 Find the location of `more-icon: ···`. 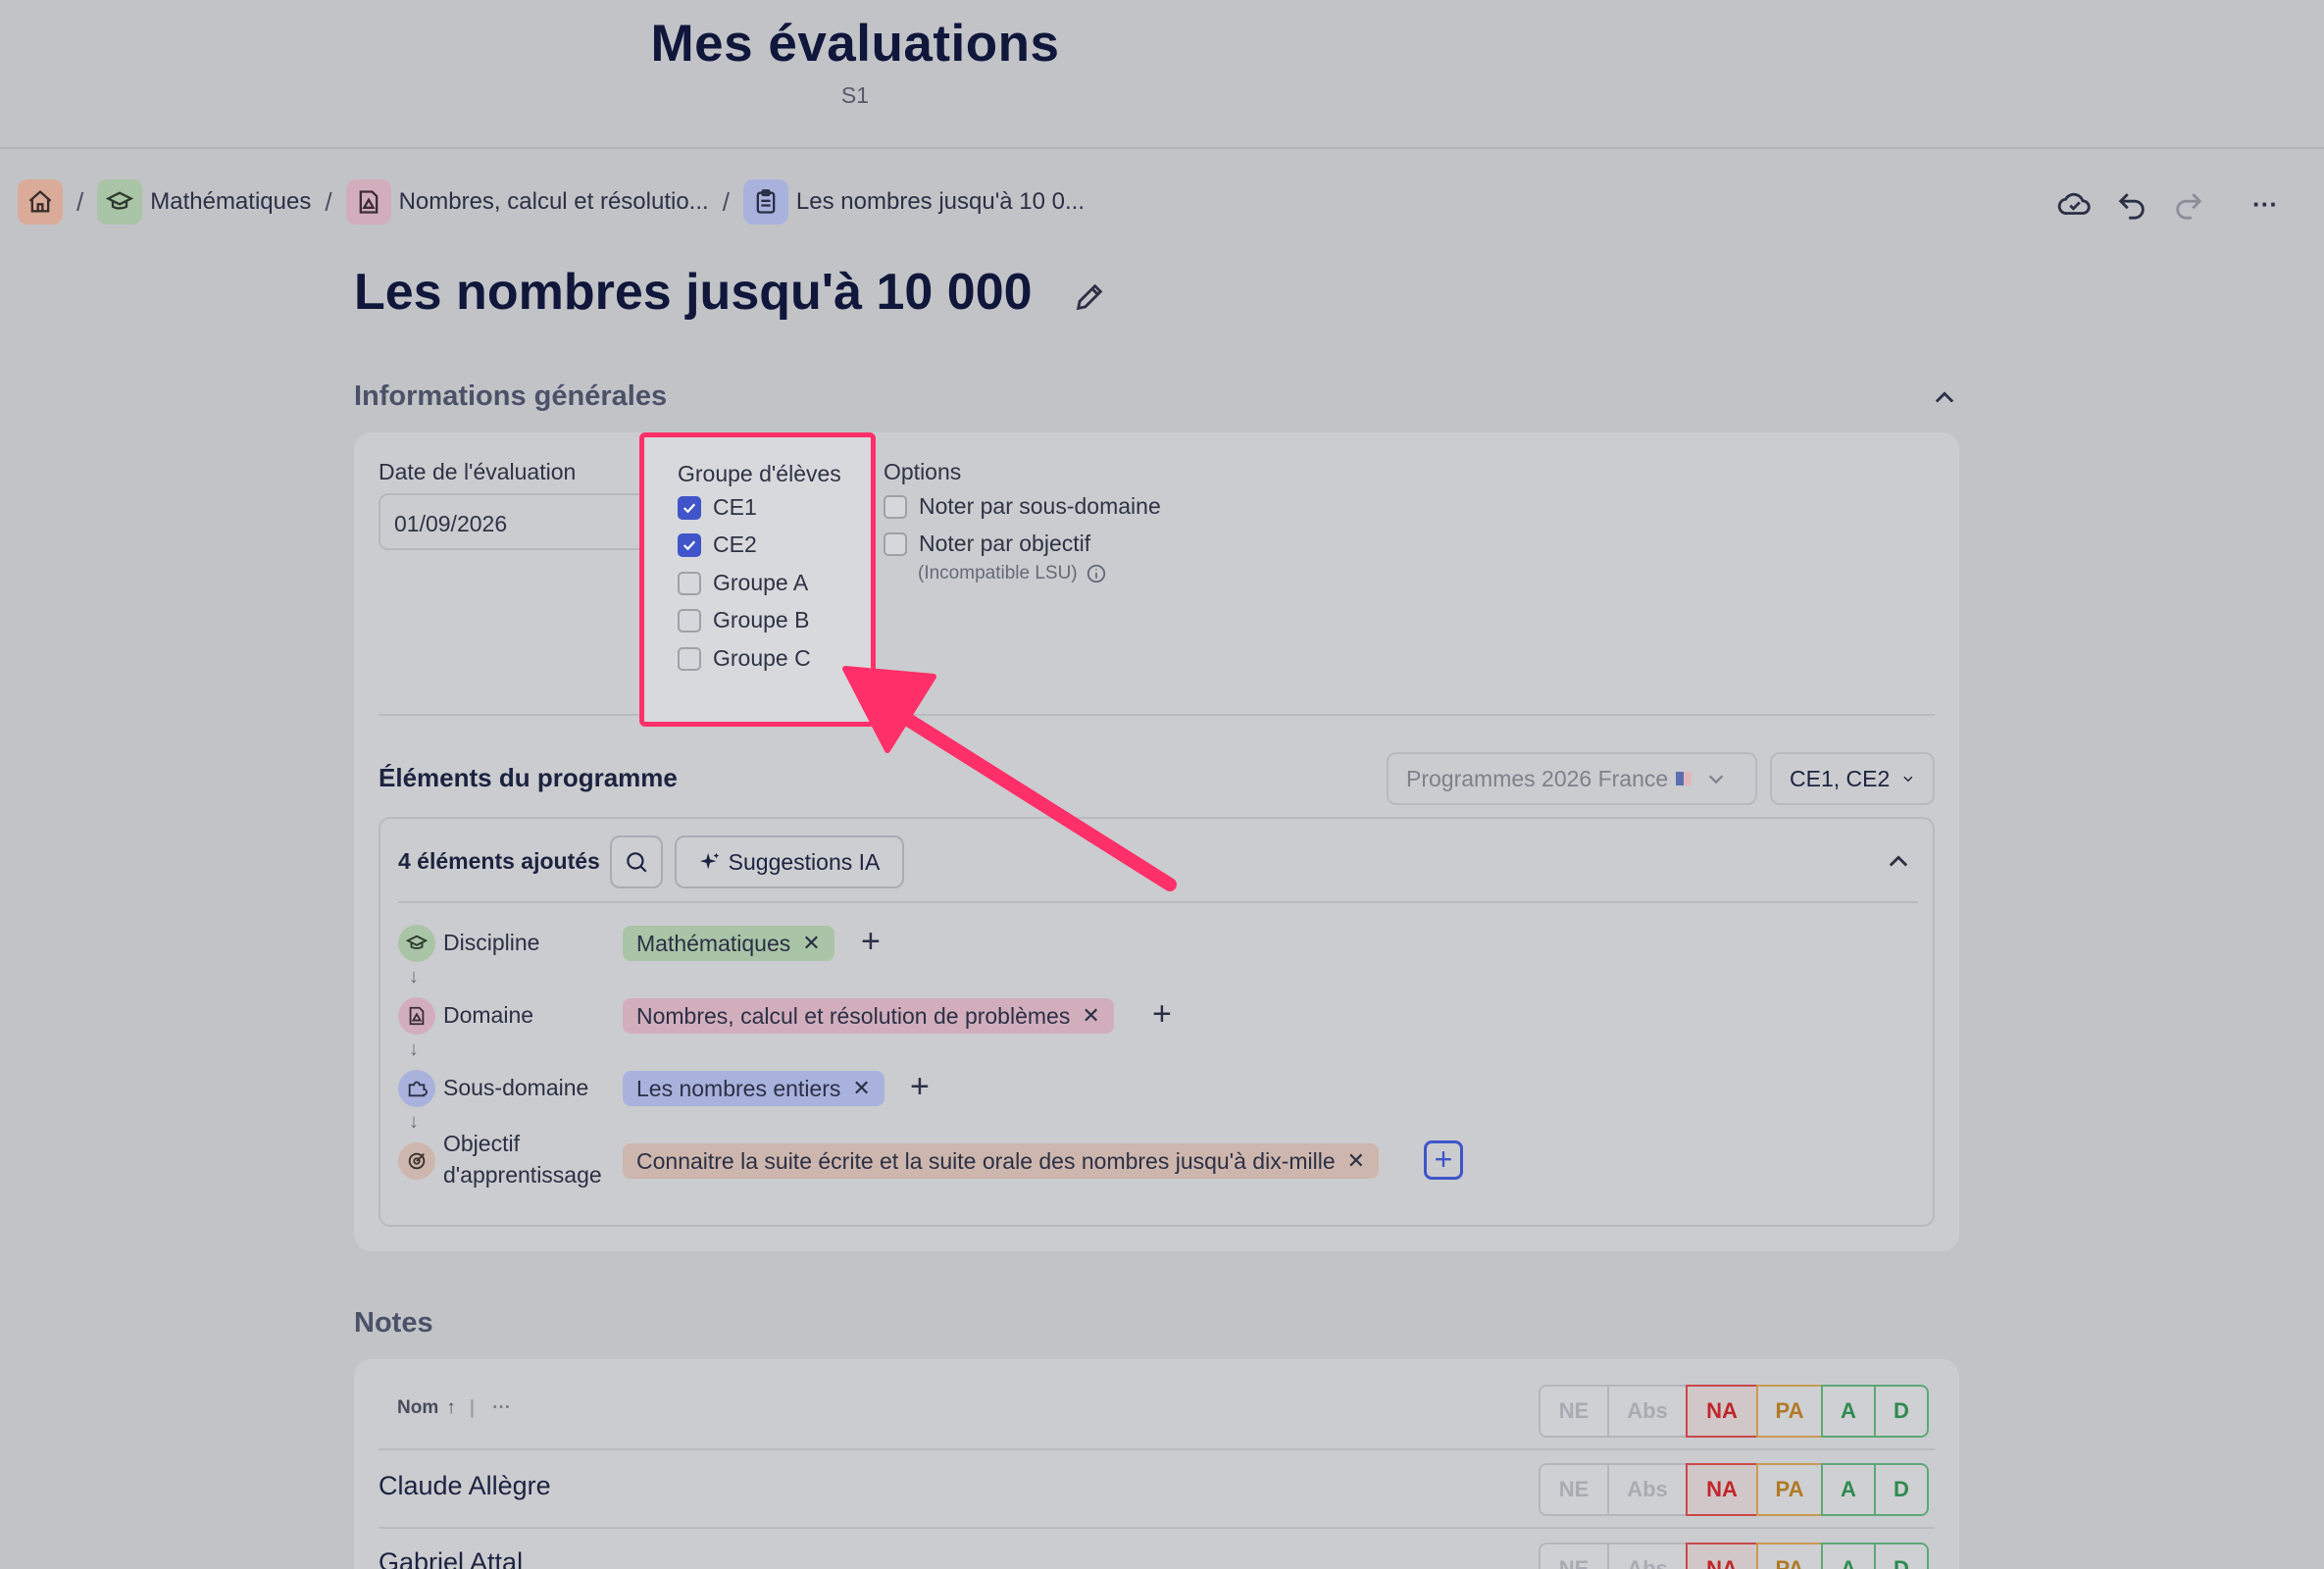

more-icon: ··· is located at coordinates (502, 1408).